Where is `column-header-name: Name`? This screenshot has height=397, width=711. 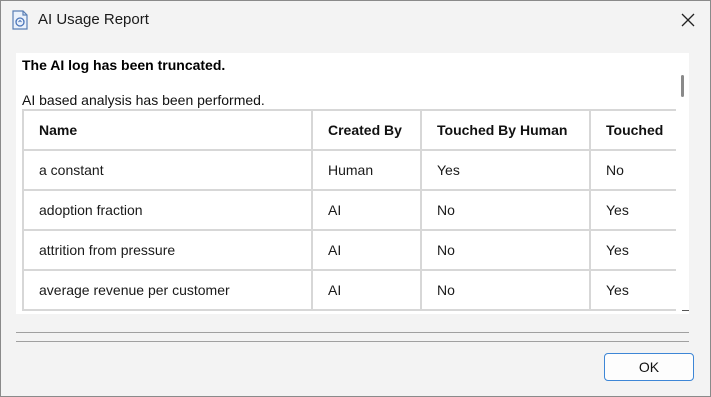
column-header-name: Name is located at coordinates (167, 130).